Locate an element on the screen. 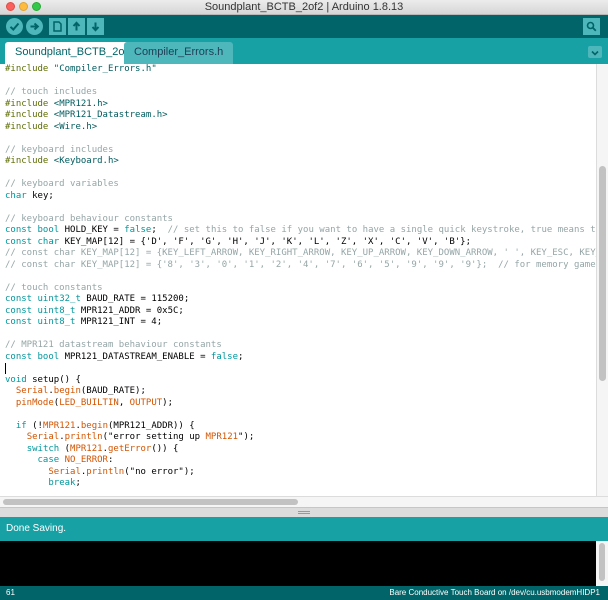 The width and height of the screenshot is (608, 600). drag-handle-icon is located at coordinates (304, 511).